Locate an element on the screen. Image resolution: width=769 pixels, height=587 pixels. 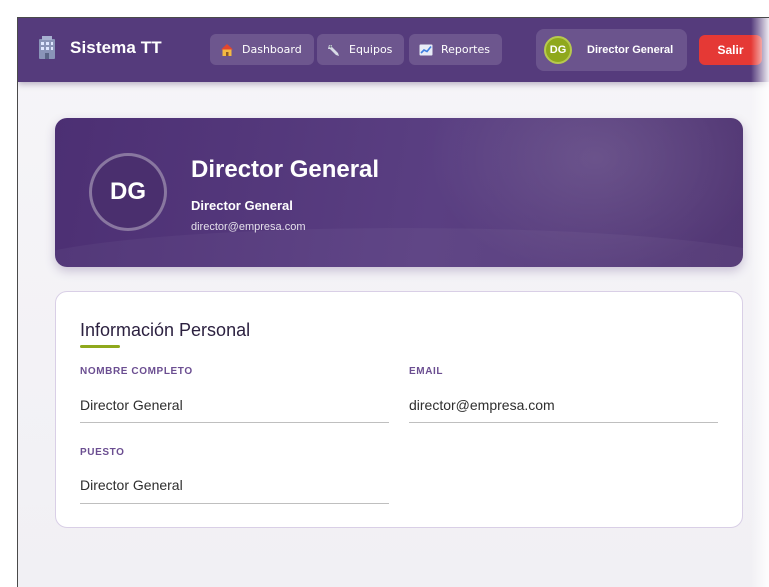
position-label: PUESTO is located at coordinates (102, 452).